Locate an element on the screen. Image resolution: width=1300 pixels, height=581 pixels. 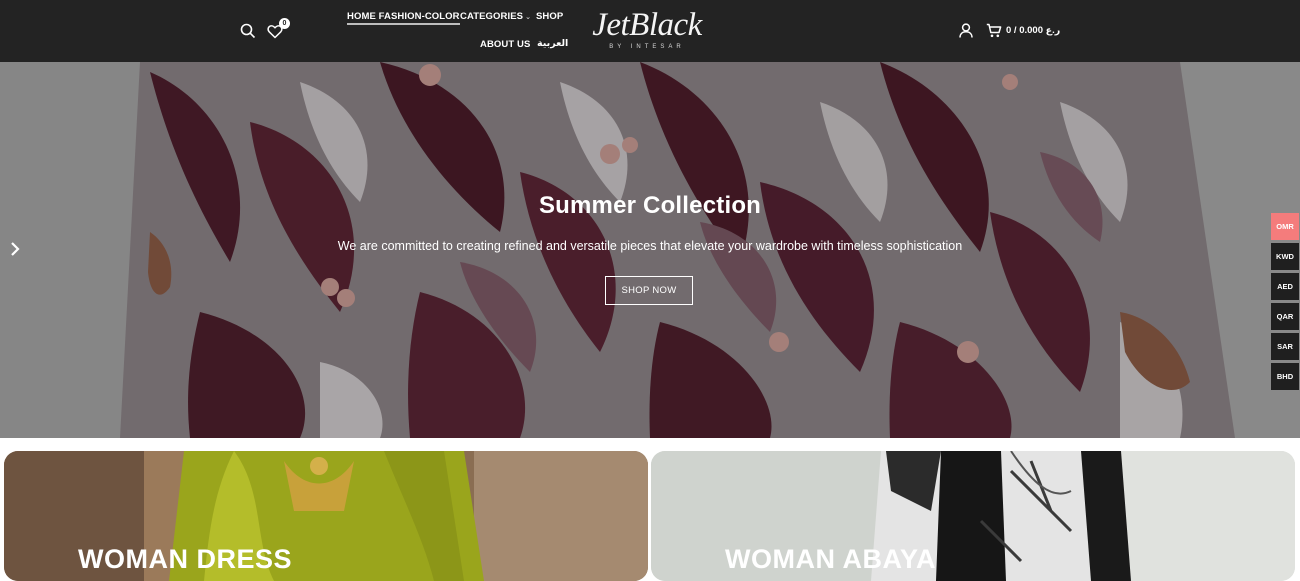
cart-total: 0 / 0.000 ر.ع is located at coordinates (1033, 30).